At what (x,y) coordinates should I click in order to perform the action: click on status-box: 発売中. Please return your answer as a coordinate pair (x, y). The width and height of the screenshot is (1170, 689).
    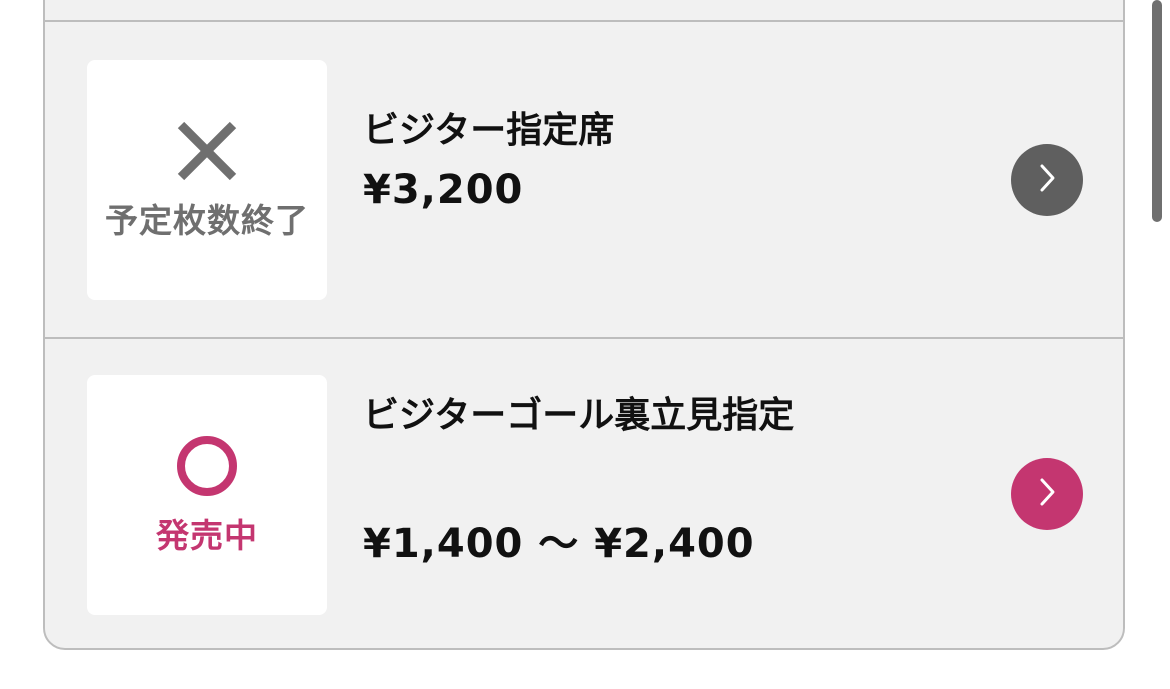
    Looking at the image, I should click on (207, 495).